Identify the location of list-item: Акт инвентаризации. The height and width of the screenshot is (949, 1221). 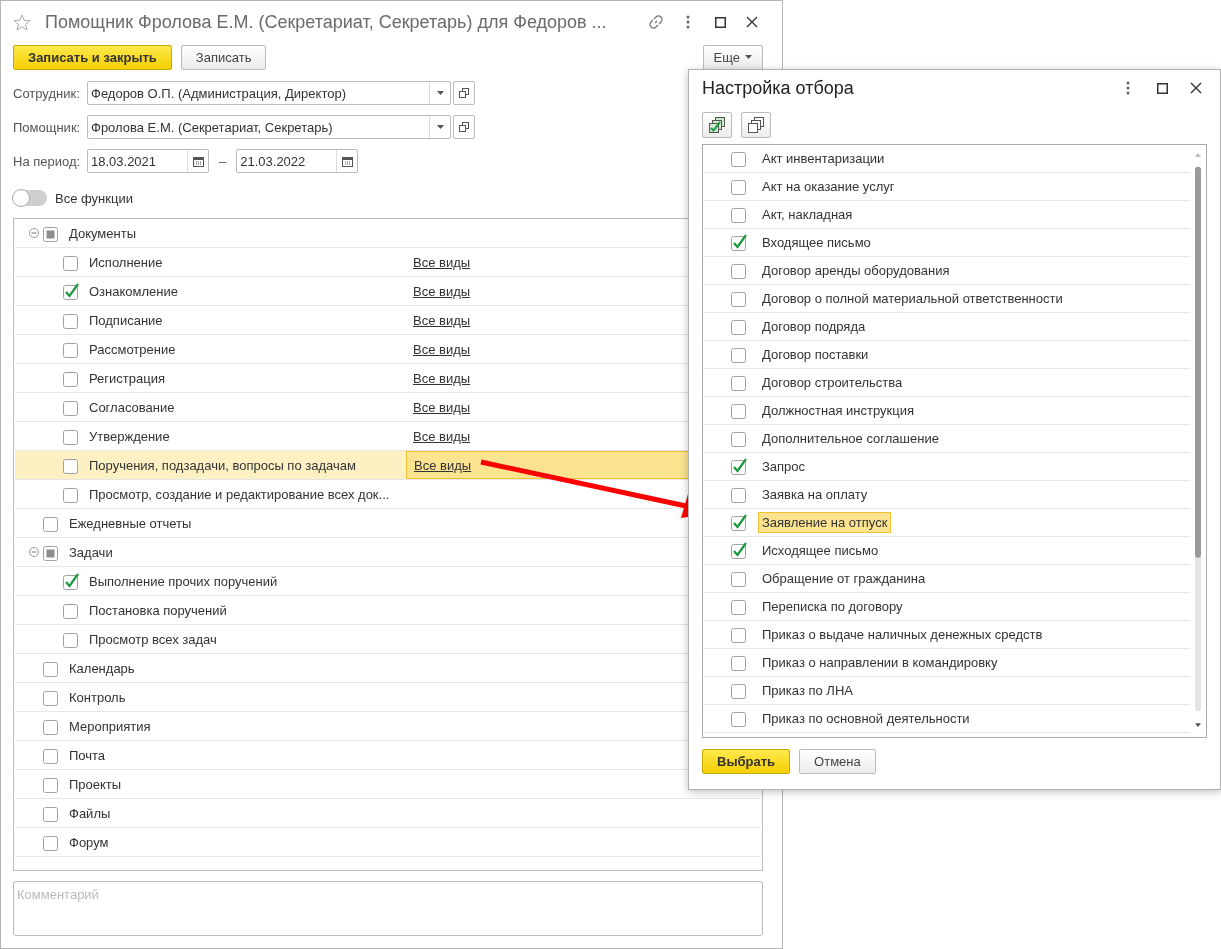
(823, 158).